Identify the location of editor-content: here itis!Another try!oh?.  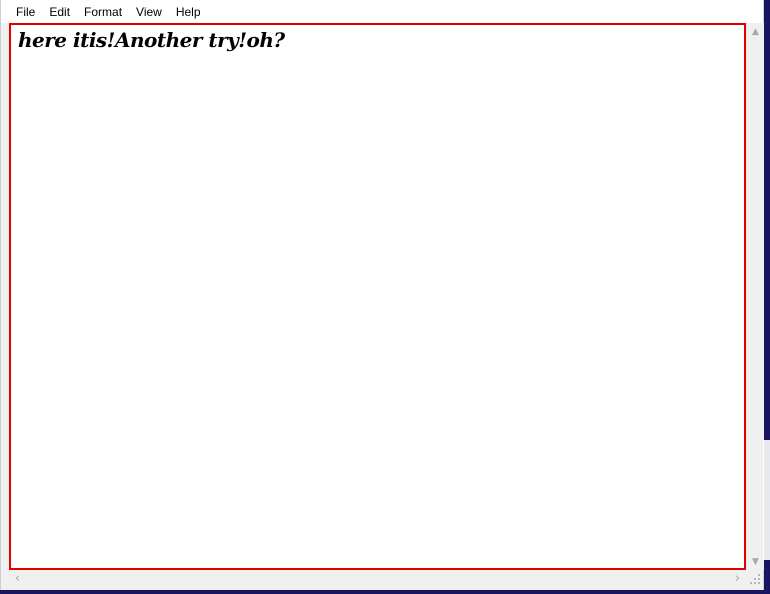
(151, 40).